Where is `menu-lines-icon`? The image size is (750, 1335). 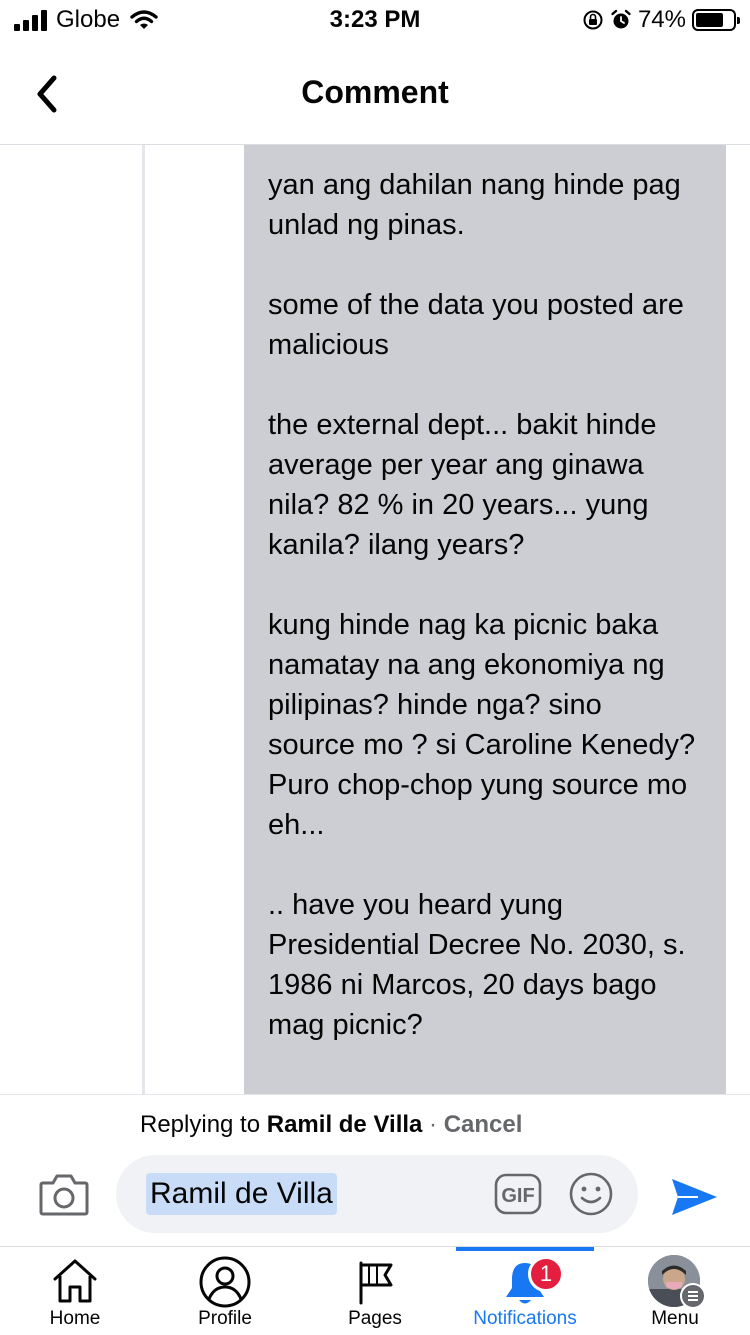
menu-lines-icon is located at coordinates (693, 1296).